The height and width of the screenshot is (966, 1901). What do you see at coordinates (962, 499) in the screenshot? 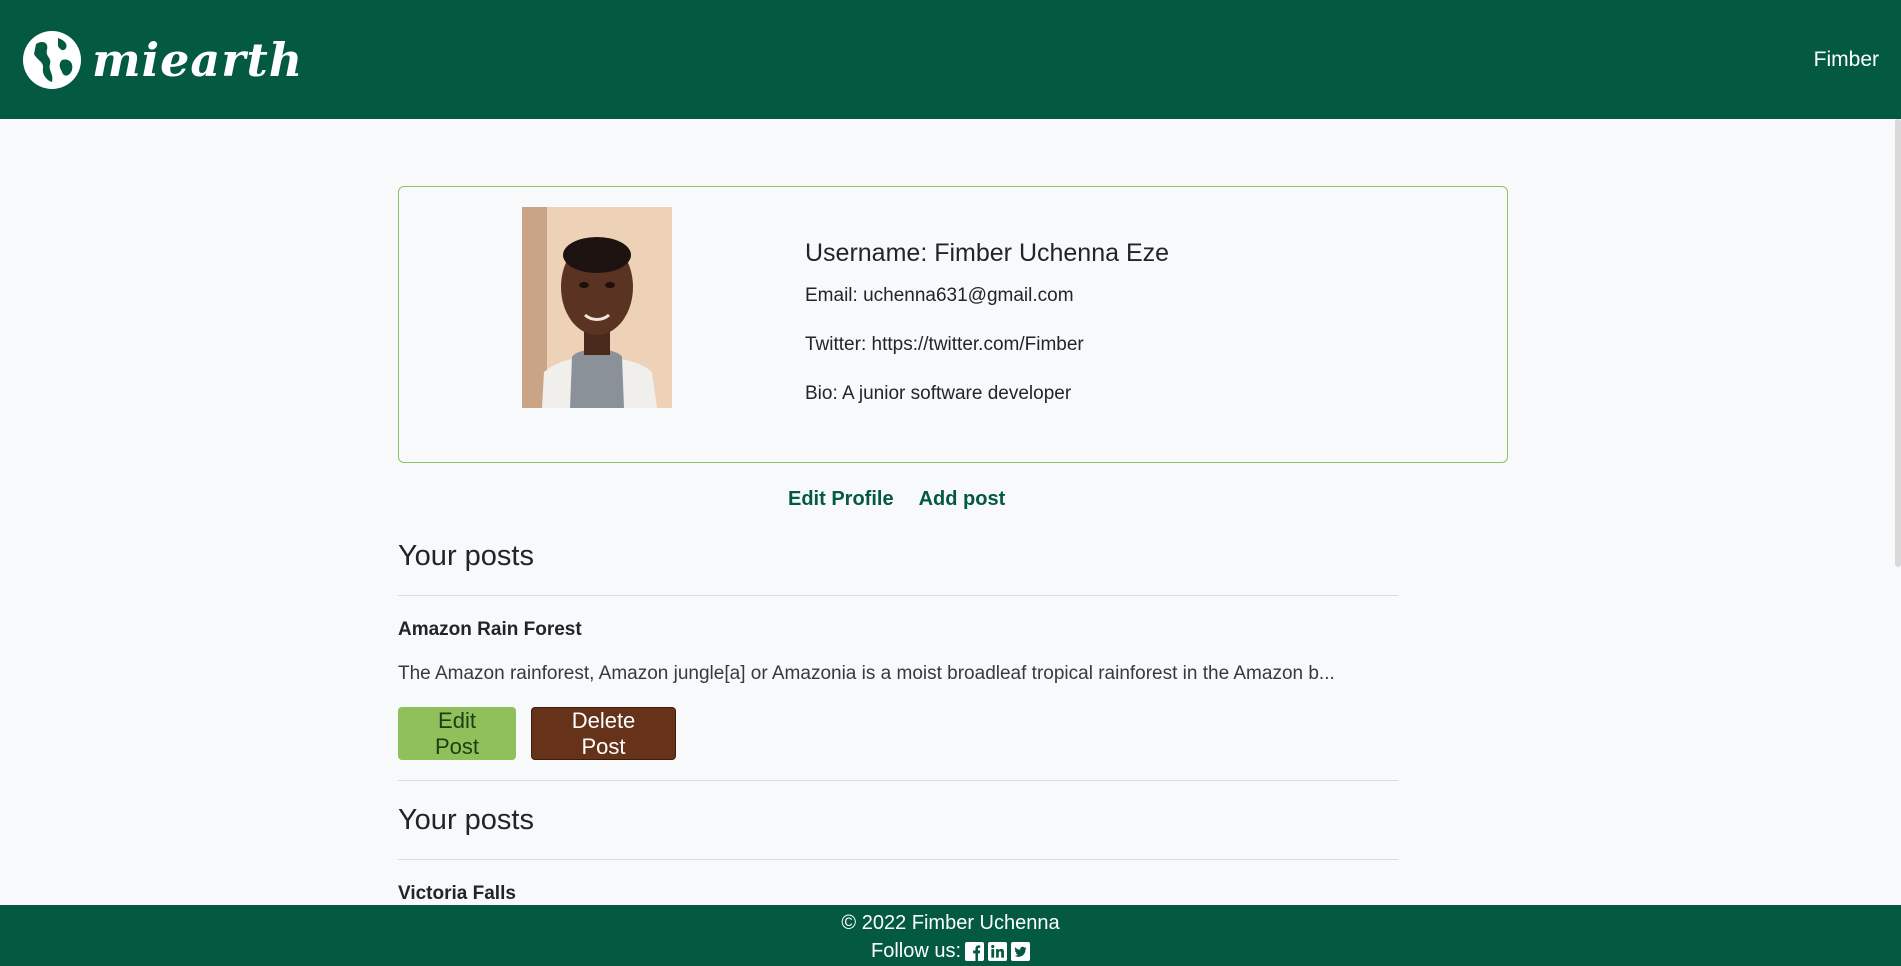
I see `add-post-link: Add post` at bounding box center [962, 499].